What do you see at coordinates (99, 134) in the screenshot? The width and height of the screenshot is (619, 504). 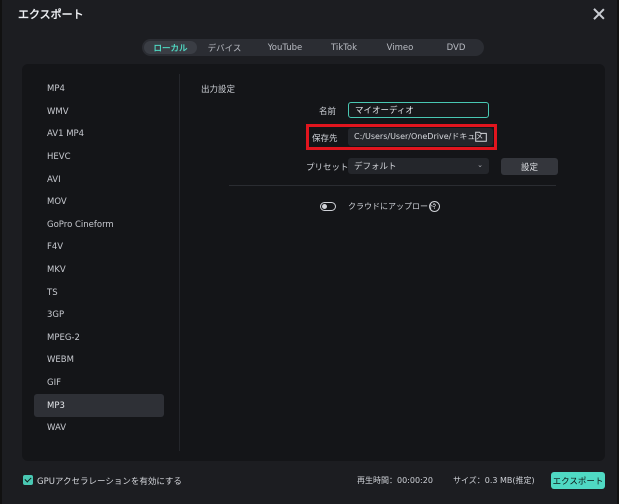 I see `format-item-av1-mp4: AV1 MP4` at bounding box center [99, 134].